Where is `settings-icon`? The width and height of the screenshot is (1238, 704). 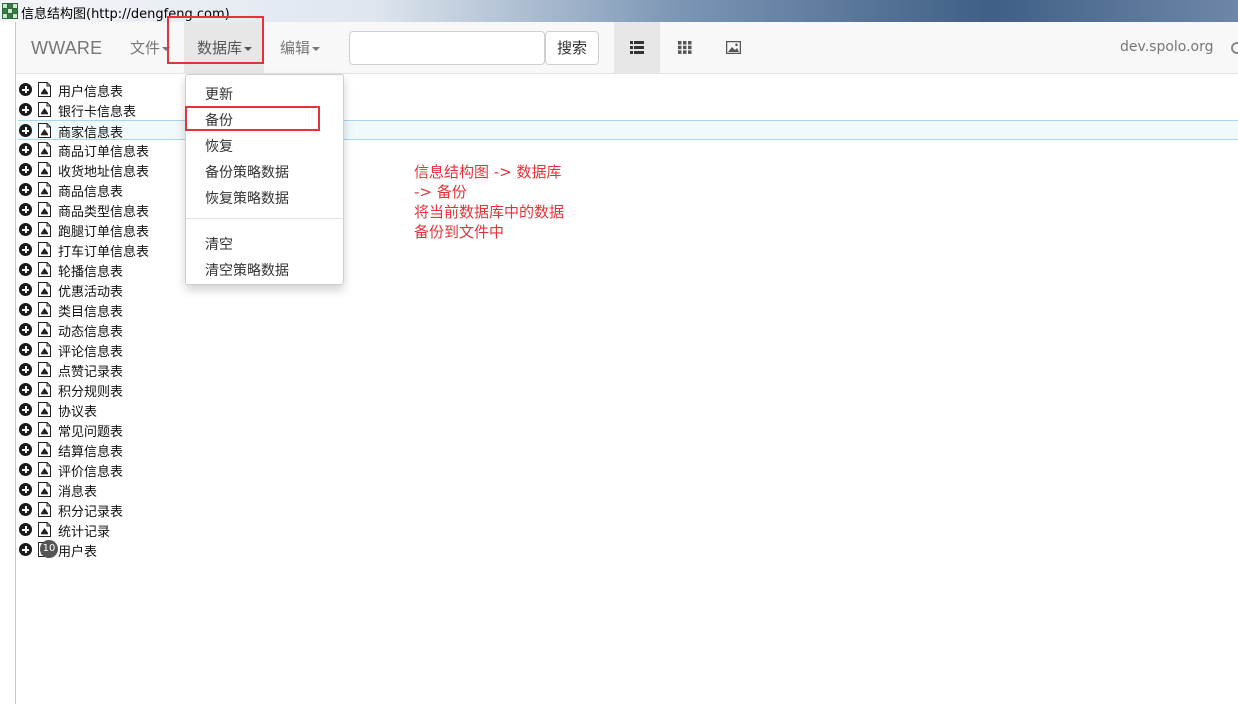
settings-icon is located at coordinates (1233, 48).